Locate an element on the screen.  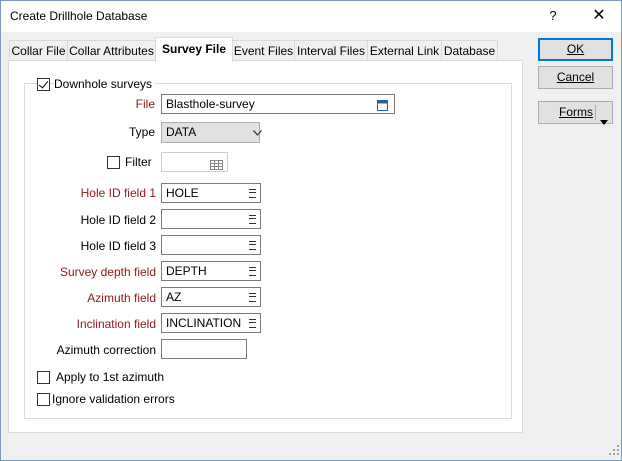
inclination-field-input: INCLINATION is located at coordinates (211, 323).